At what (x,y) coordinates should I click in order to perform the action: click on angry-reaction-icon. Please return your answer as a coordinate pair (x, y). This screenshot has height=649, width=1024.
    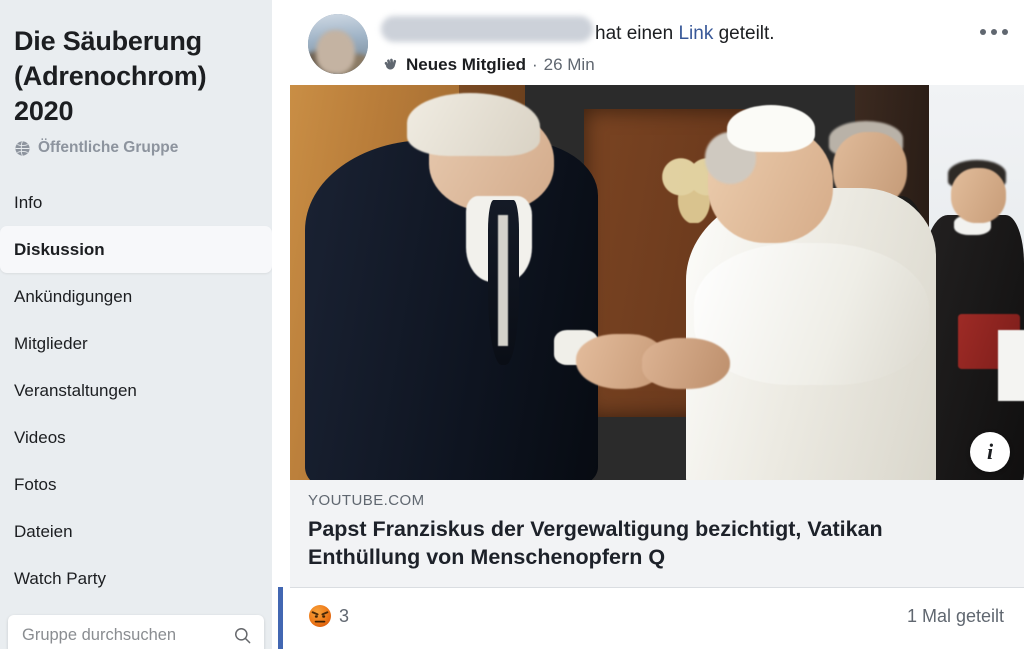
    Looking at the image, I should click on (320, 616).